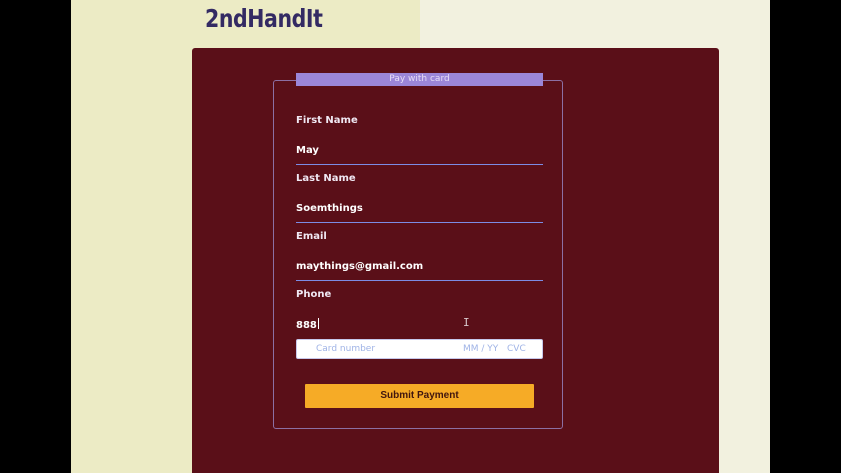 This screenshot has height=473, width=841. I want to click on text-caret, so click(318, 323).